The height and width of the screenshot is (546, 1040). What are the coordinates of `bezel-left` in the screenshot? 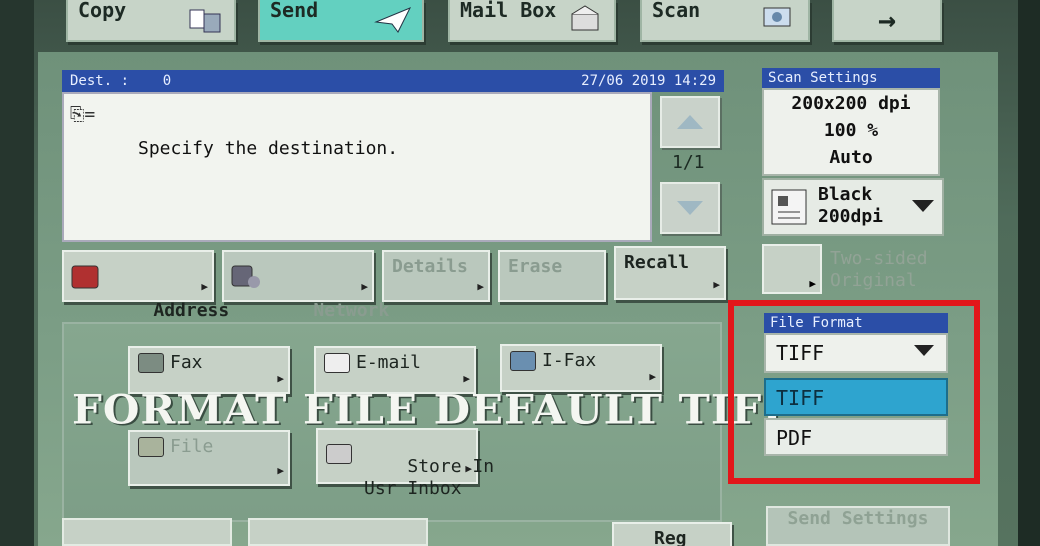 It's located at (17, 273).